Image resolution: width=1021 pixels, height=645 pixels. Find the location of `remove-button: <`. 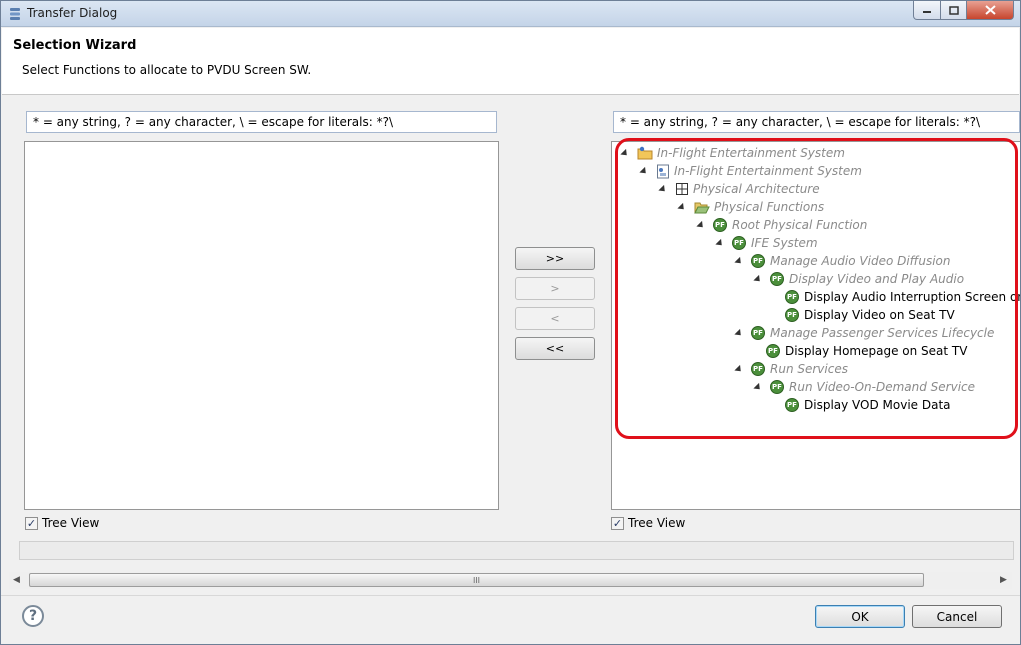

remove-button: < is located at coordinates (555, 318).